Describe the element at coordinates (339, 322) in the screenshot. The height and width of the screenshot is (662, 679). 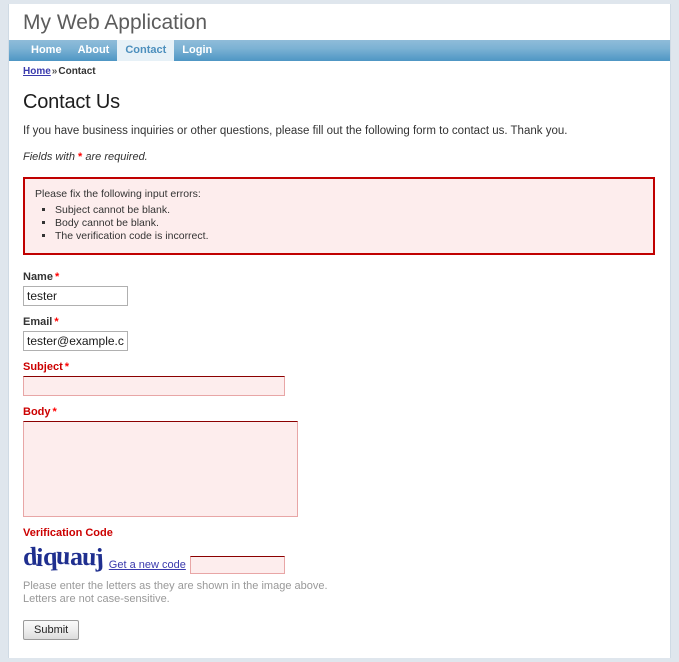
I see `email-label: Email *` at that location.